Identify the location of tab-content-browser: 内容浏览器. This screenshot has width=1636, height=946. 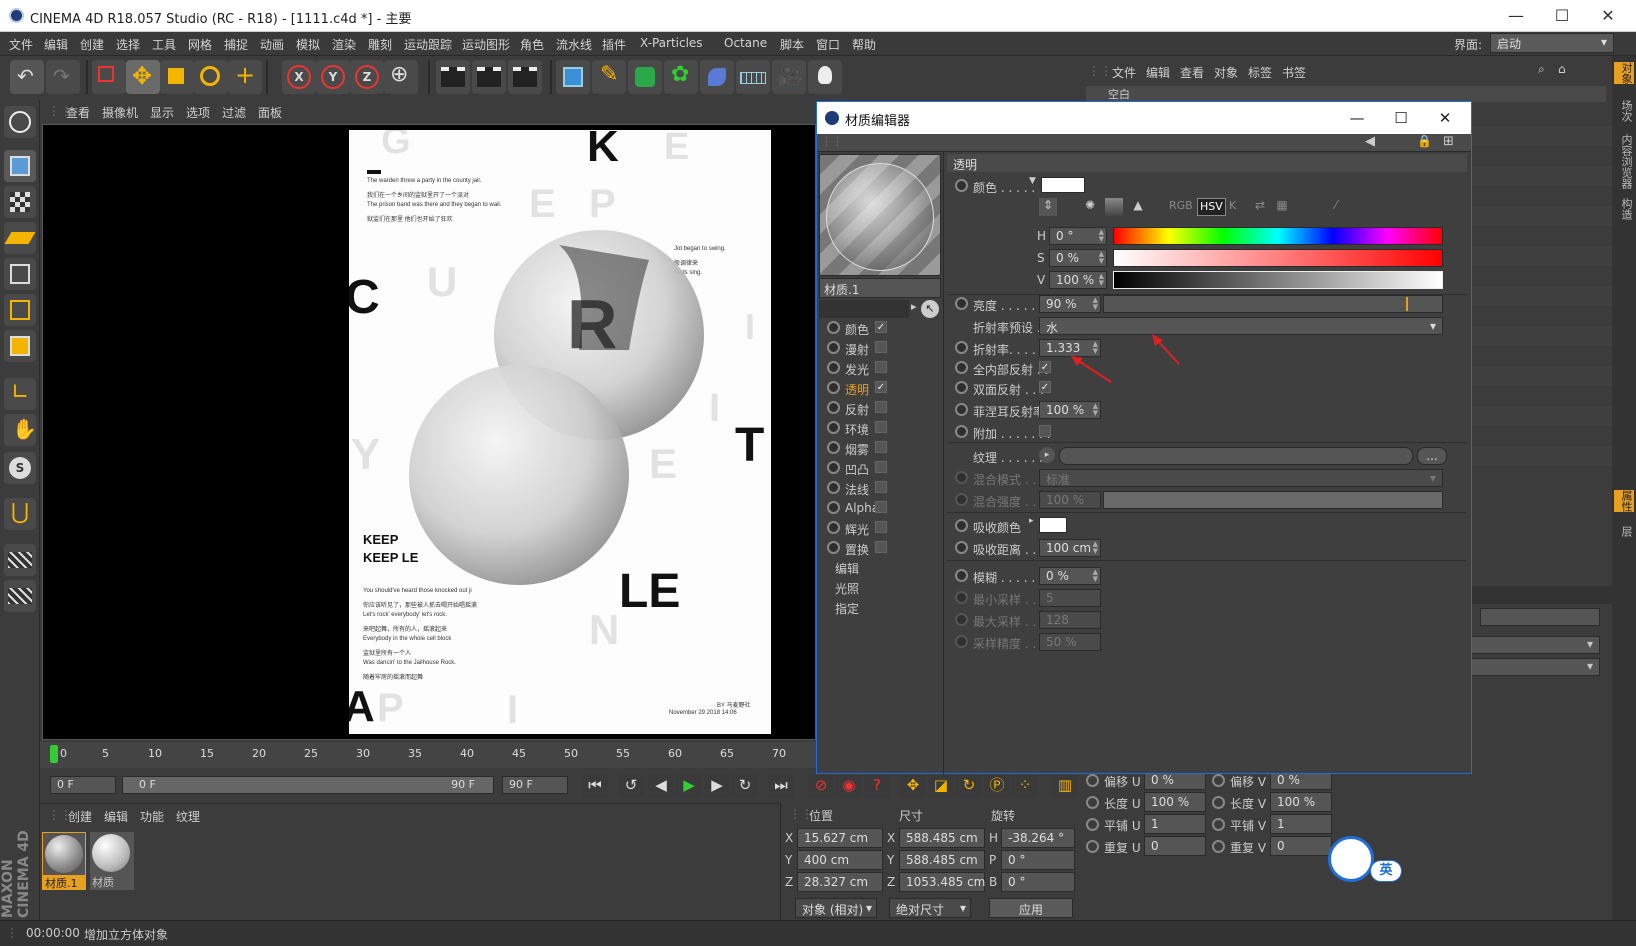
(1624, 161).